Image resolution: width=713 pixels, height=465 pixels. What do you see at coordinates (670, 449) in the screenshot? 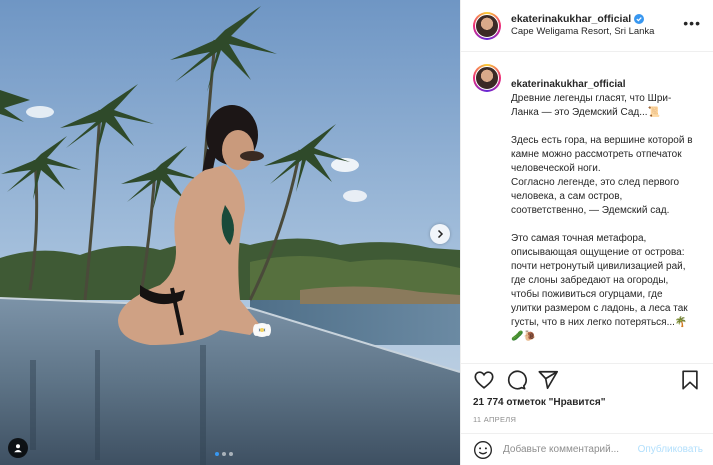
I see `publish-button: Опубликовать` at bounding box center [670, 449].